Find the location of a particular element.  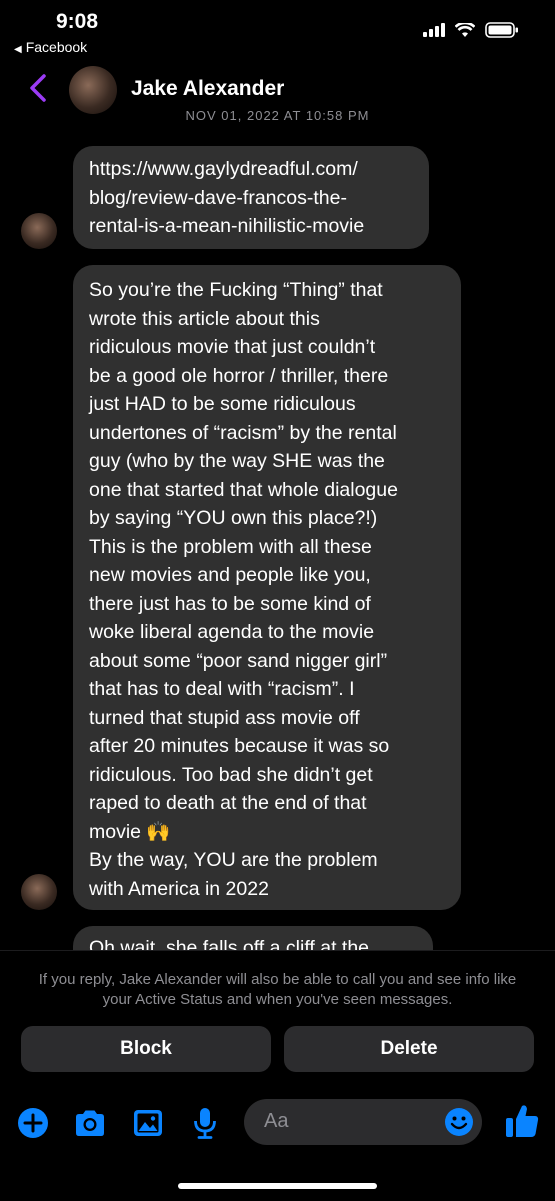

message-input: Aa is located at coordinates (363, 1122).